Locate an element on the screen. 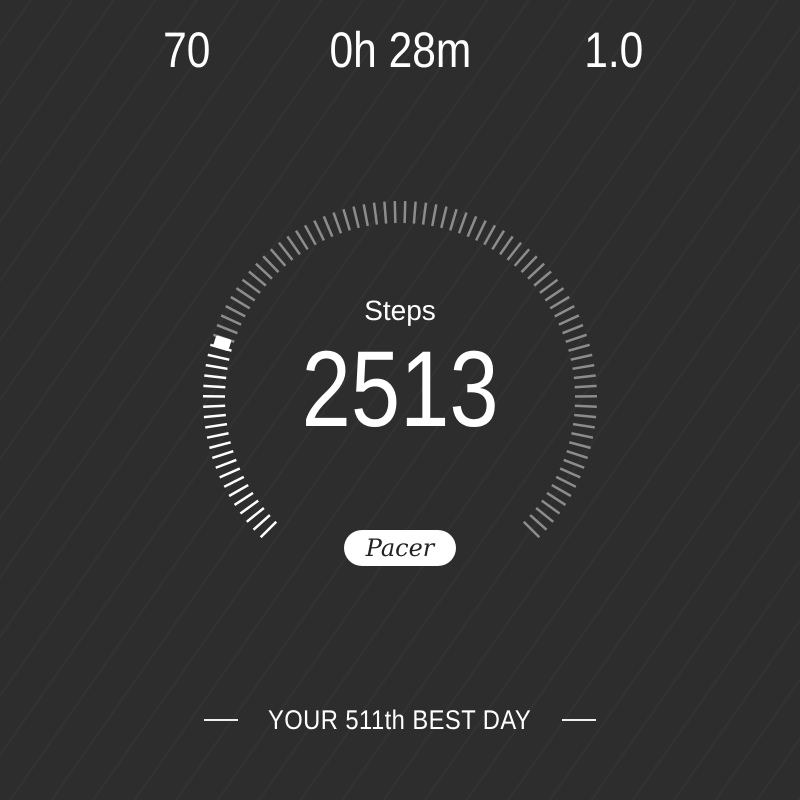 The image size is (800, 800). steps-count: 2513 is located at coordinates (399, 389).